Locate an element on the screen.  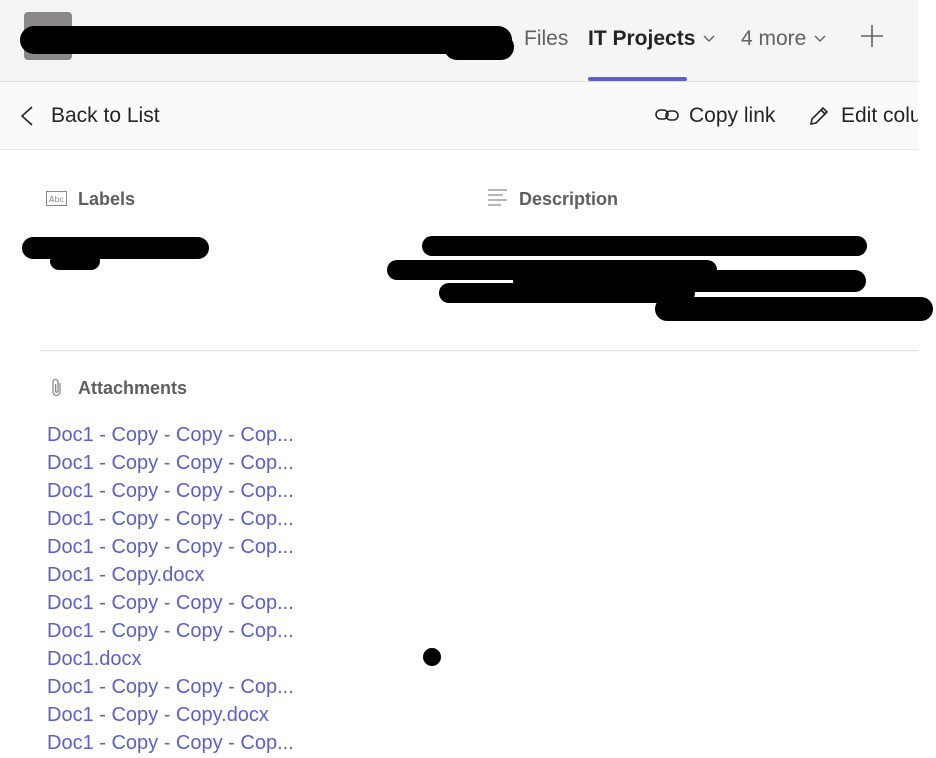
cursor-dot is located at coordinates (432, 657).